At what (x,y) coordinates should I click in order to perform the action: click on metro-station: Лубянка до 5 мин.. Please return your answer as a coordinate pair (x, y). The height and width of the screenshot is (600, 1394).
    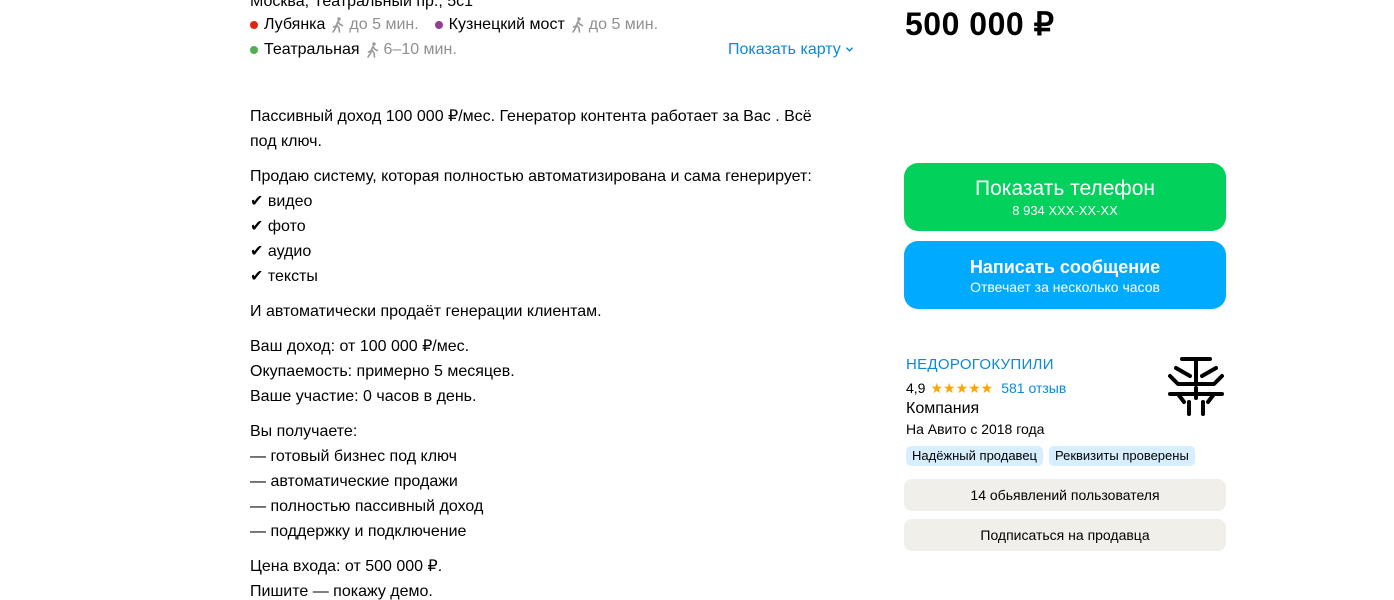
    Looking at the image, I should click on (334, 25).